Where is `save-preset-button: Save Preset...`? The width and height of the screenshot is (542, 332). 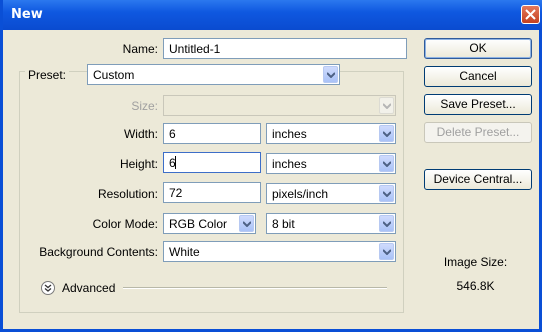 save-preset-button: Save Preset... is located at coordinates (478, 104).